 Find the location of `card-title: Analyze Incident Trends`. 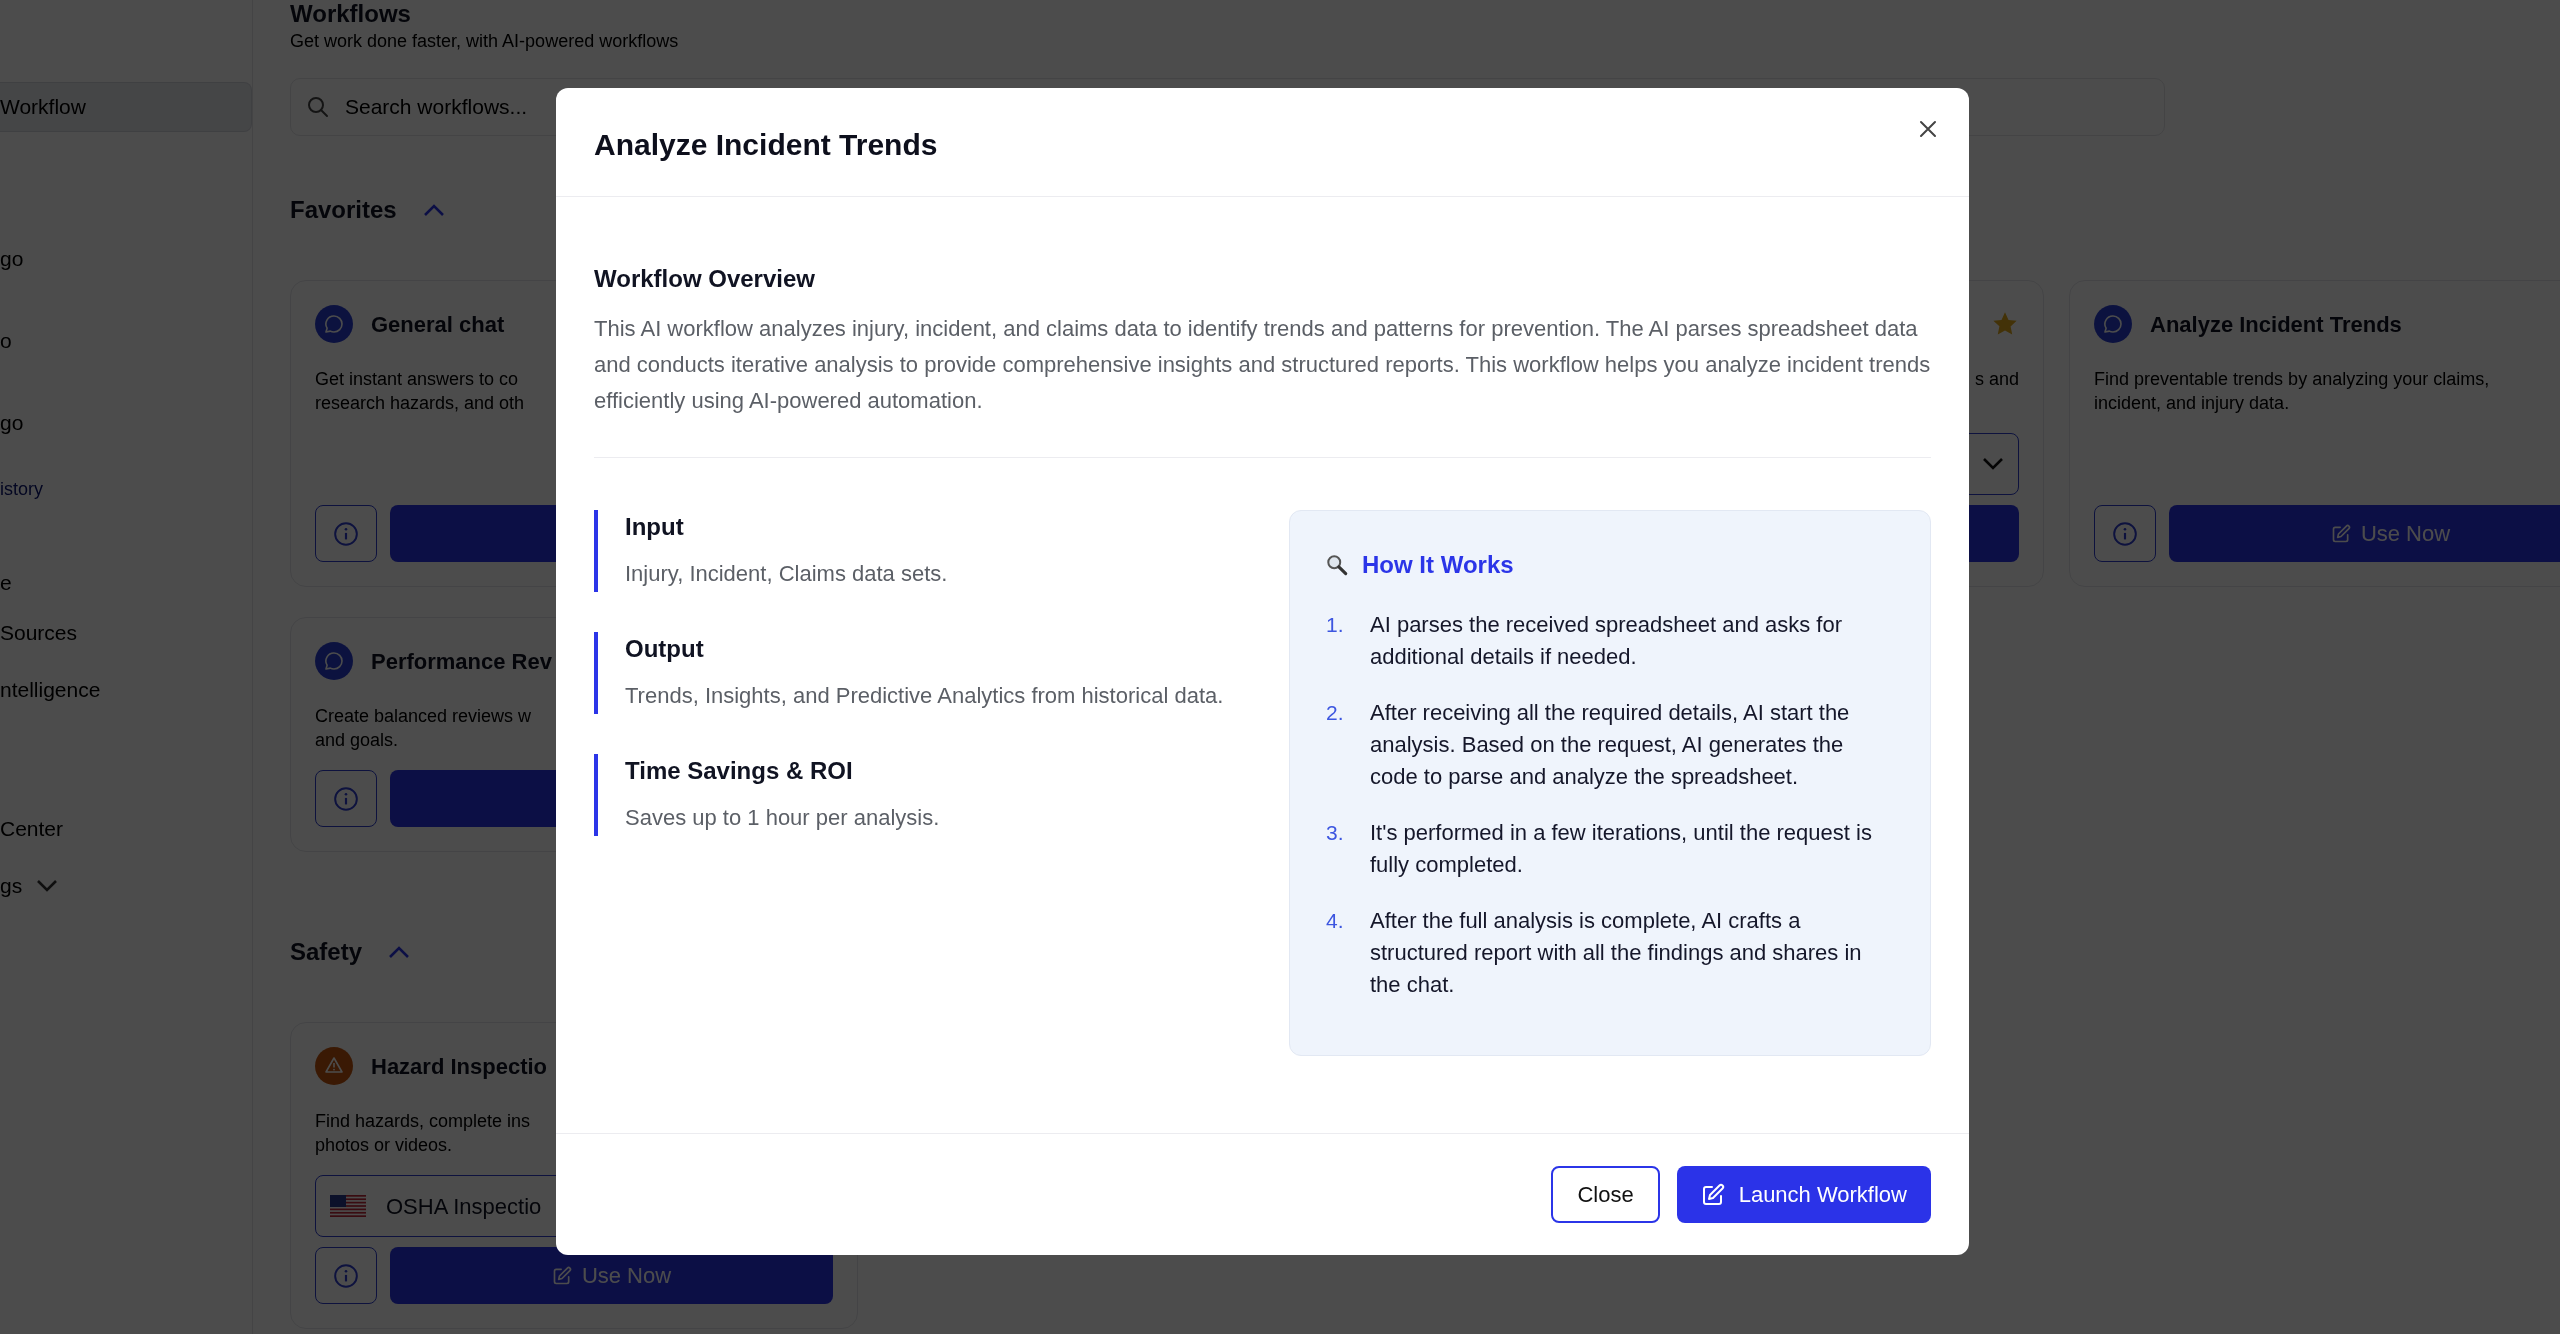

card-title: Analyze Incident Trends is located at coordinates (2276, 324).